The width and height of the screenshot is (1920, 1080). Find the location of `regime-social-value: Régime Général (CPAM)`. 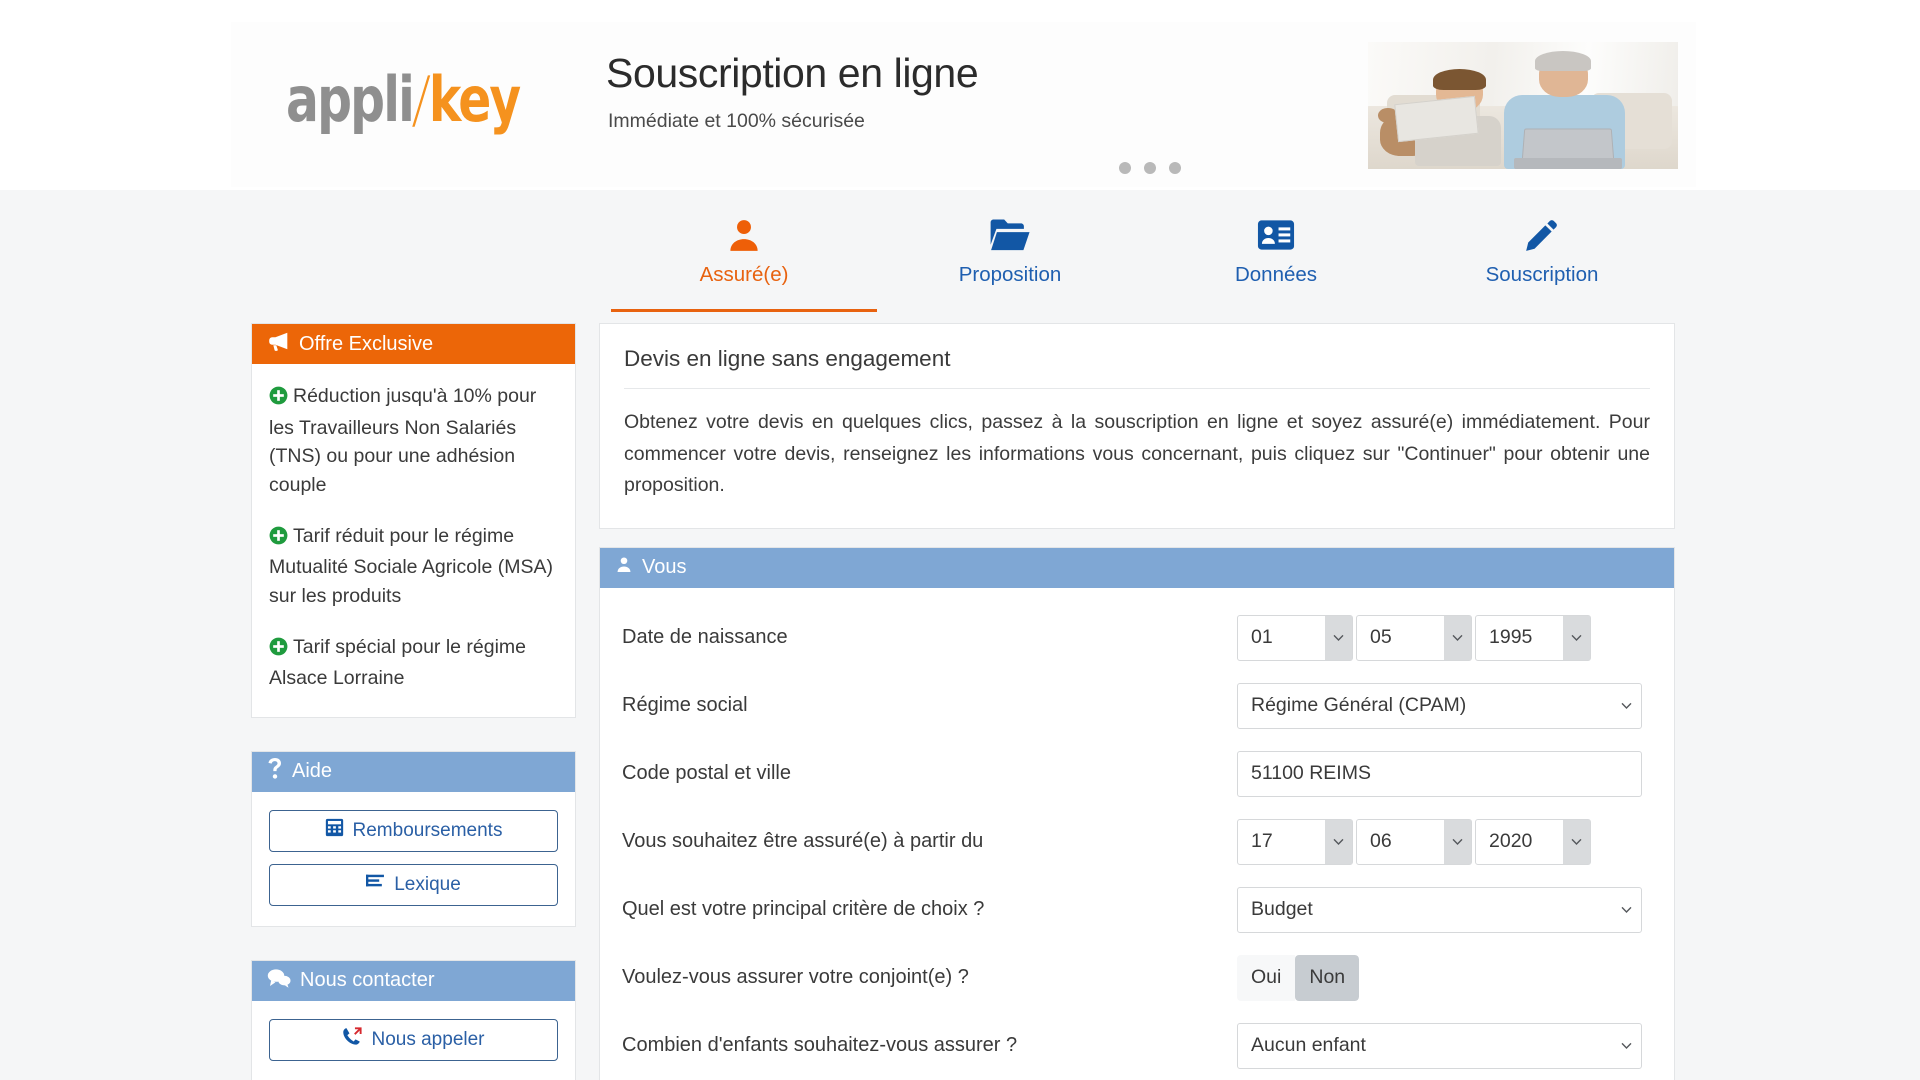

regime-social-value: Régime Général (CPAM) is located at coordinates (1359, 705).